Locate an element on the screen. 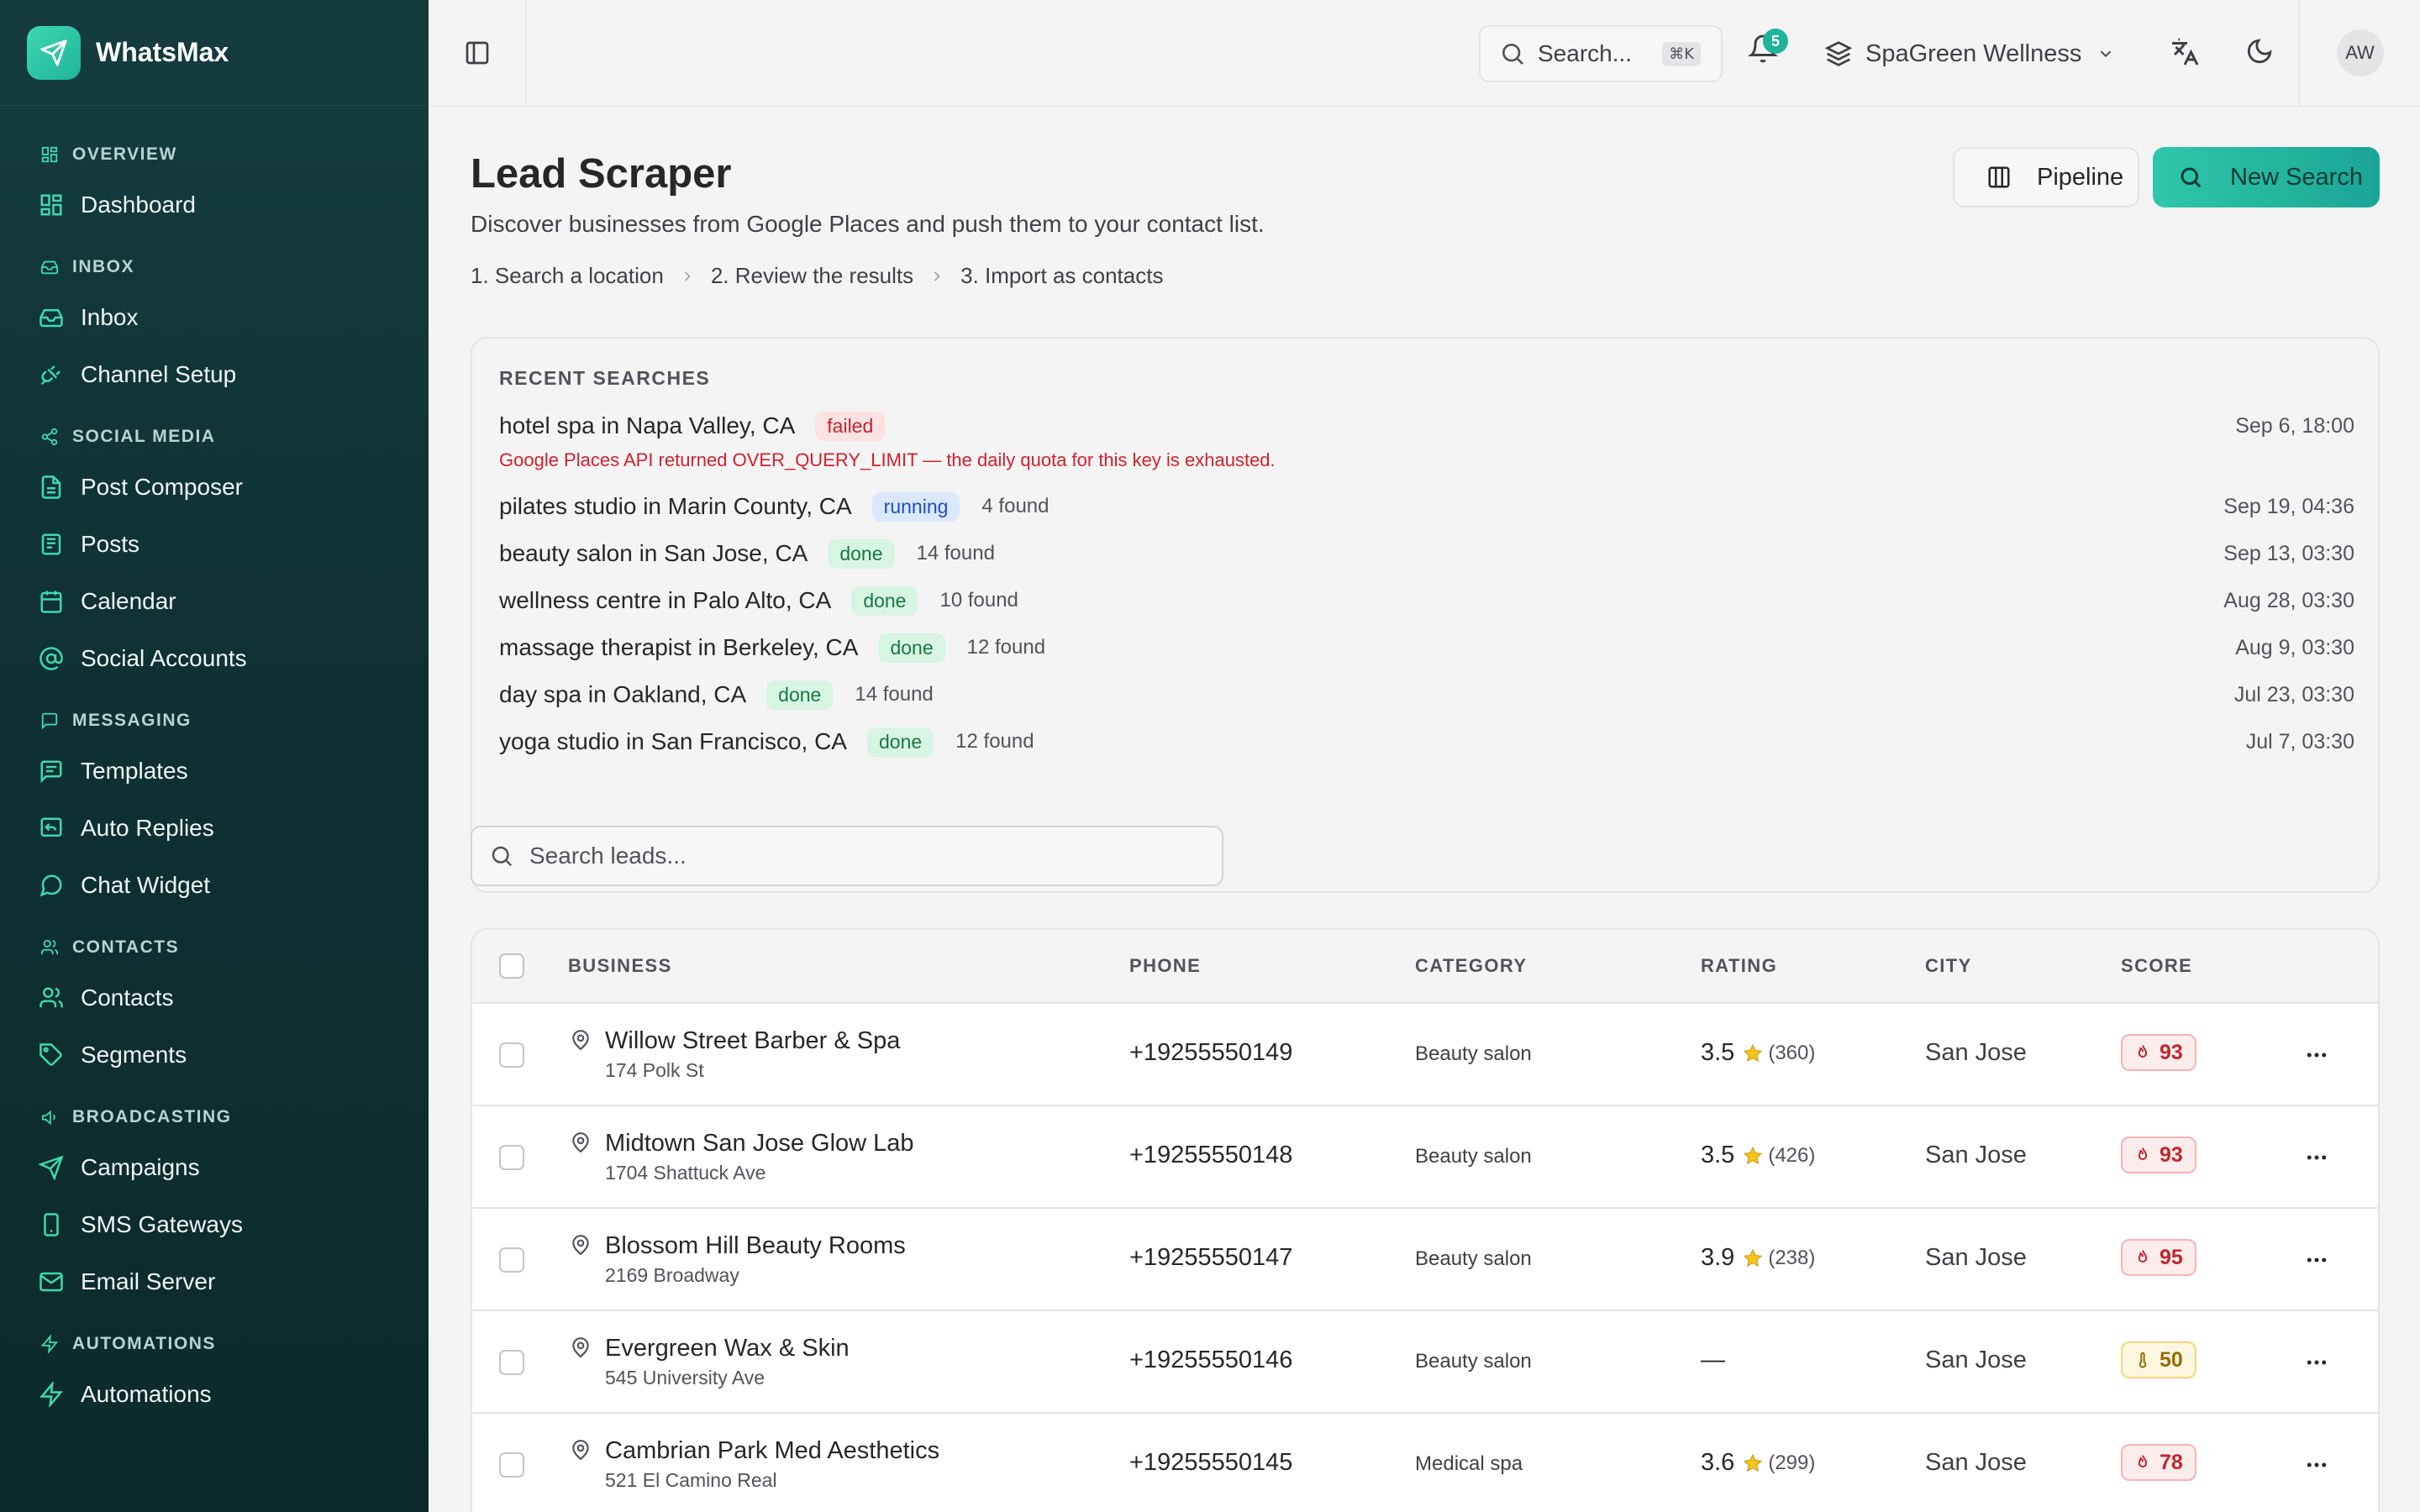  score-value: 78 is located at coordinates (2171, 1462).